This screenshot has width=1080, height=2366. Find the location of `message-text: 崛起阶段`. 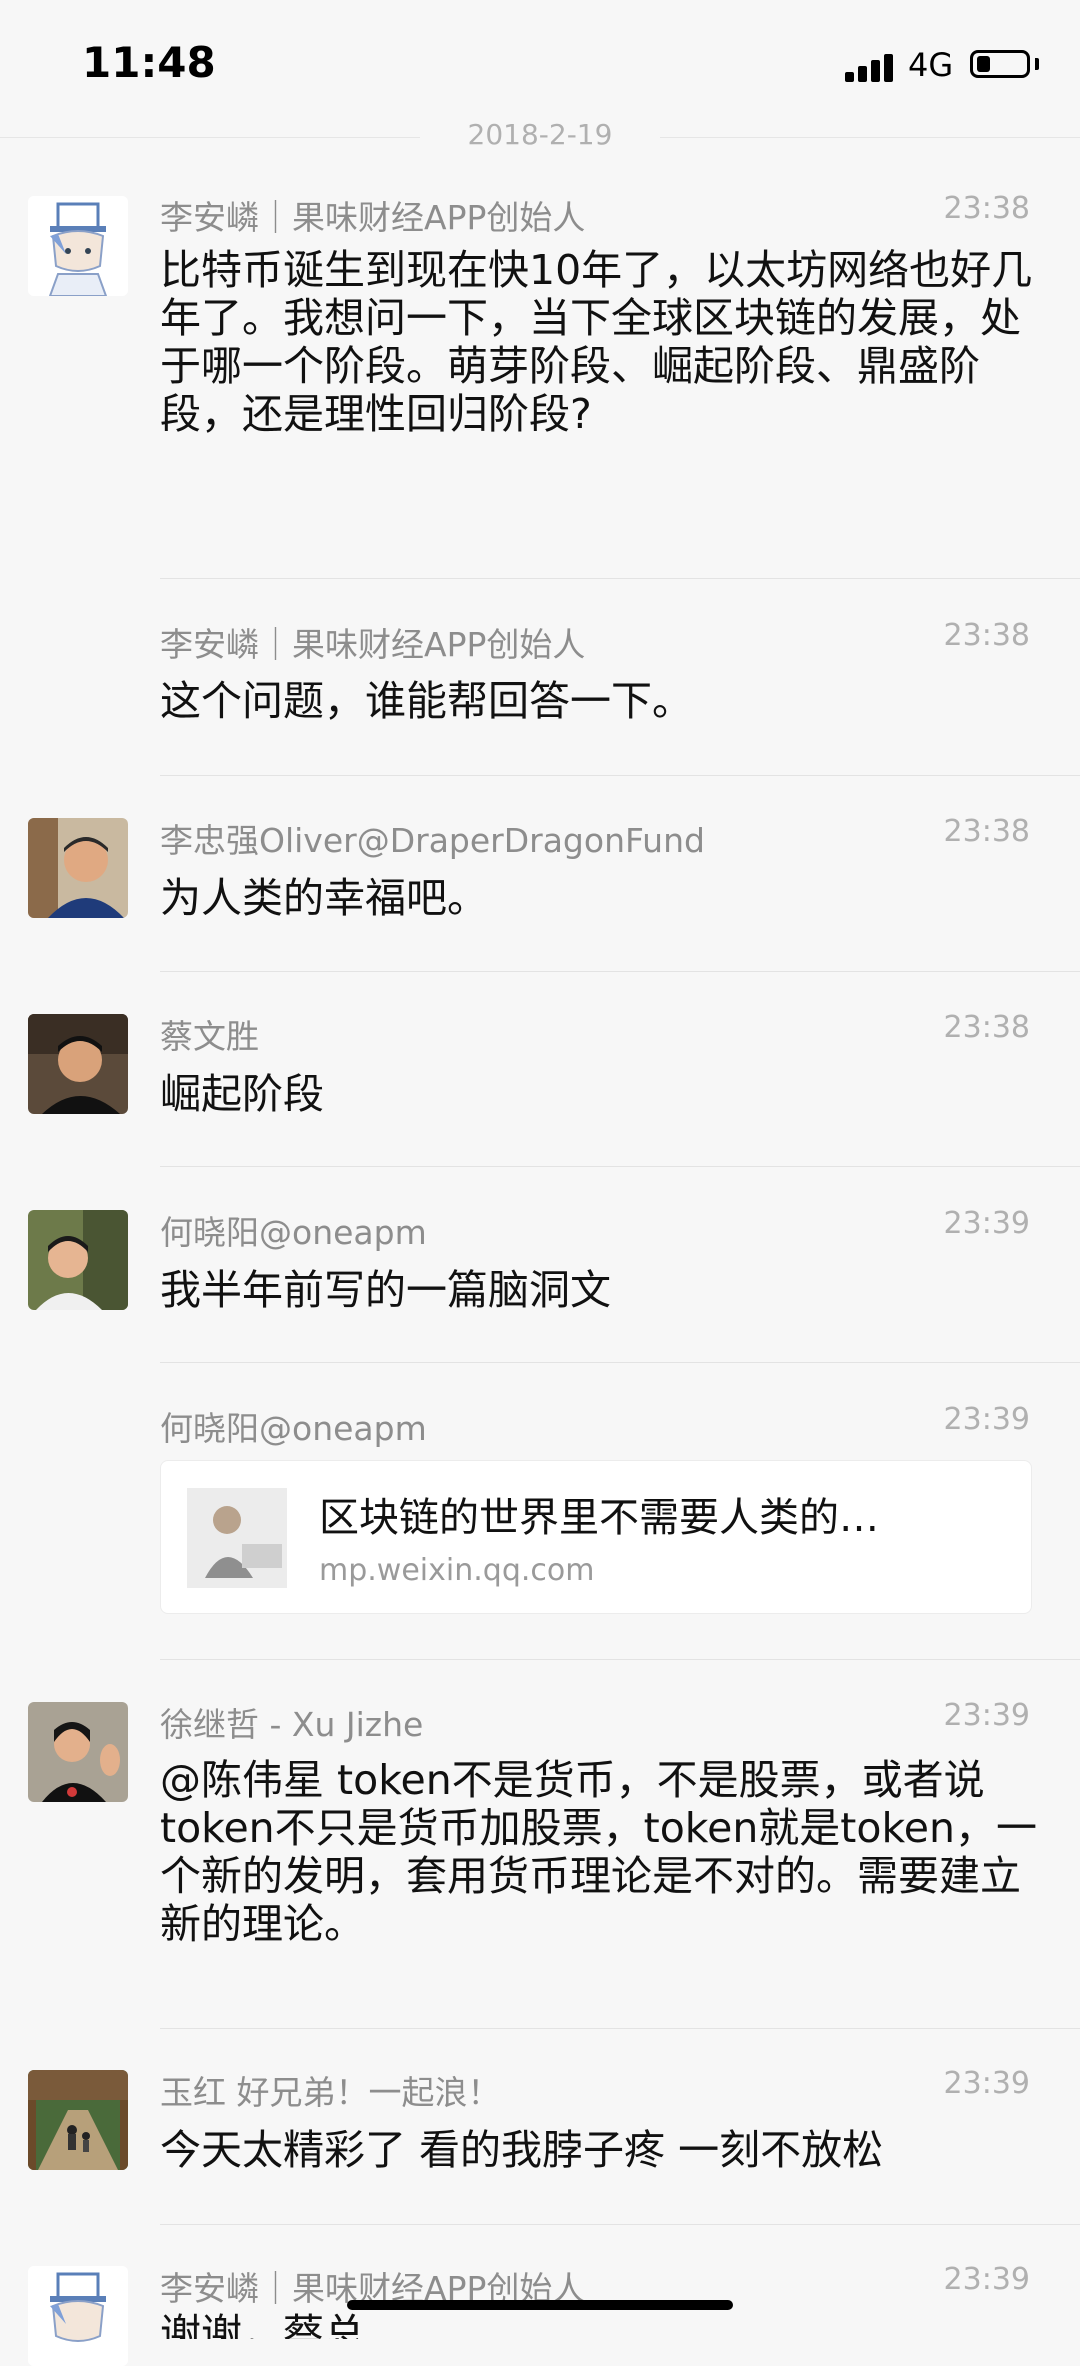

message-text: 崛起阶段 is located at coordinates (242, 1094).